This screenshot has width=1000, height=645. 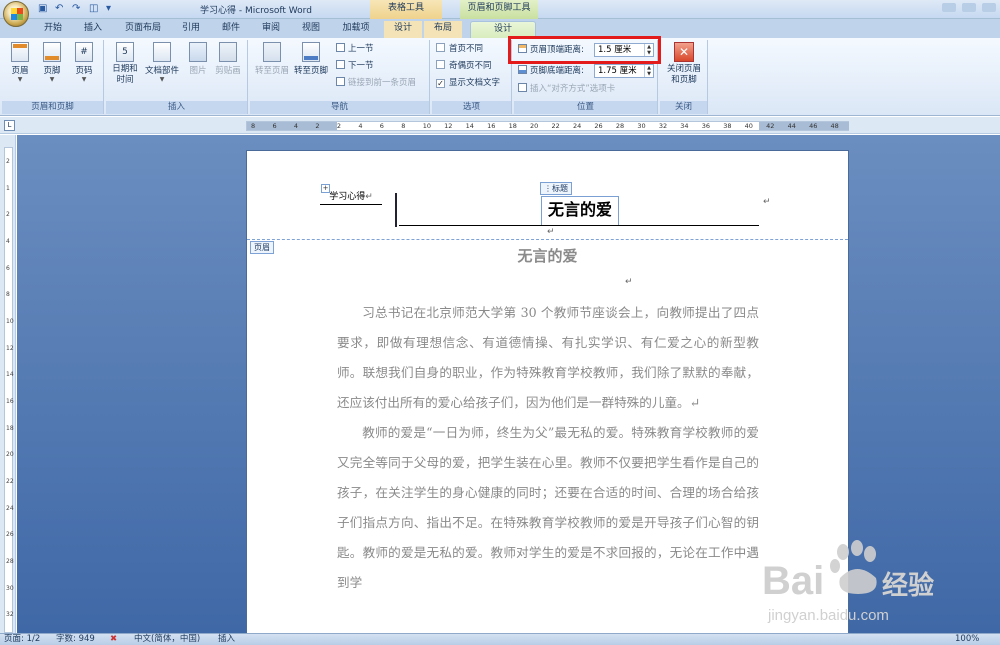 What do you see at coordinates (547, 255) in the screenshot?
I see `document-title: 无言的爱` at bounding box center [547, 255].